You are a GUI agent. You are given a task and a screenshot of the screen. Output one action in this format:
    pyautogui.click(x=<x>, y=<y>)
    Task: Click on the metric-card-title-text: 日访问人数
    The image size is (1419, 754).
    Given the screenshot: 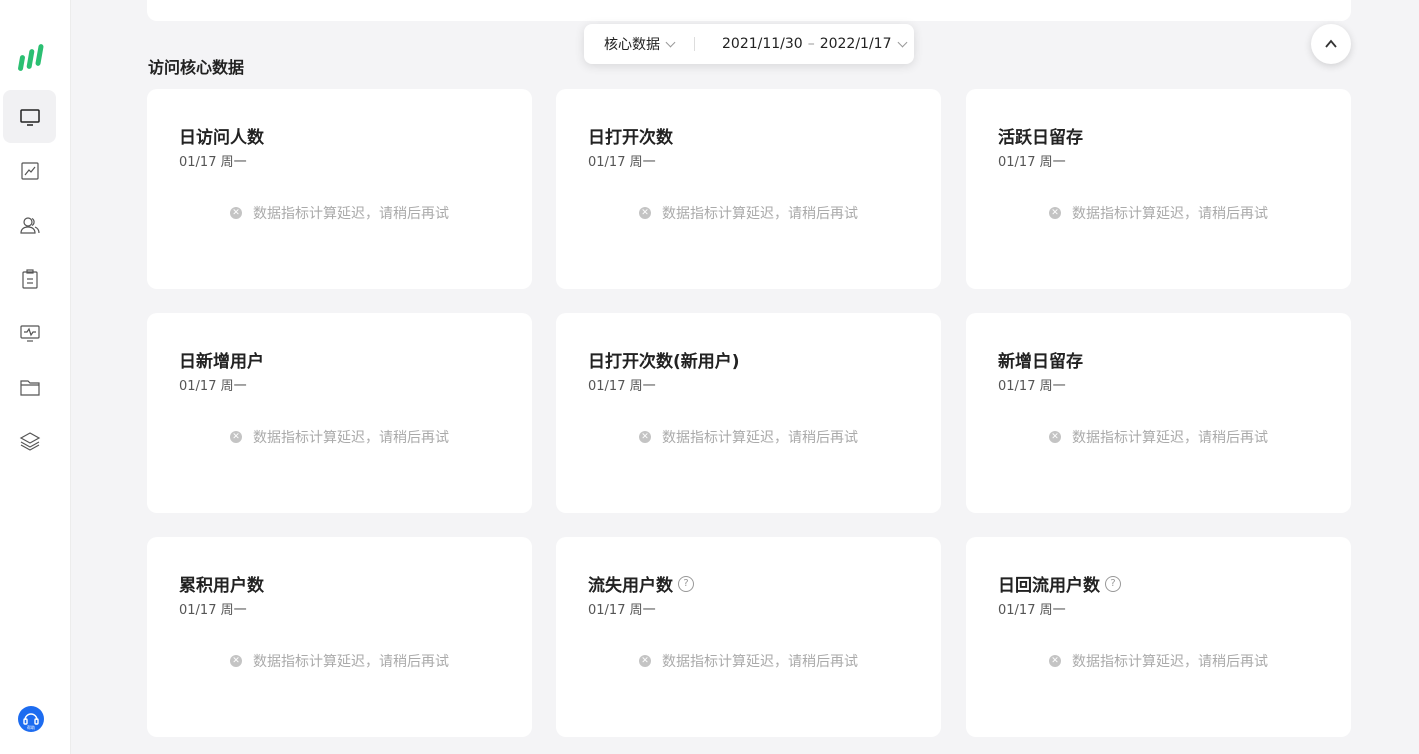 What is the action you would take?
    pyautogui.click(x=221, y=138)
    